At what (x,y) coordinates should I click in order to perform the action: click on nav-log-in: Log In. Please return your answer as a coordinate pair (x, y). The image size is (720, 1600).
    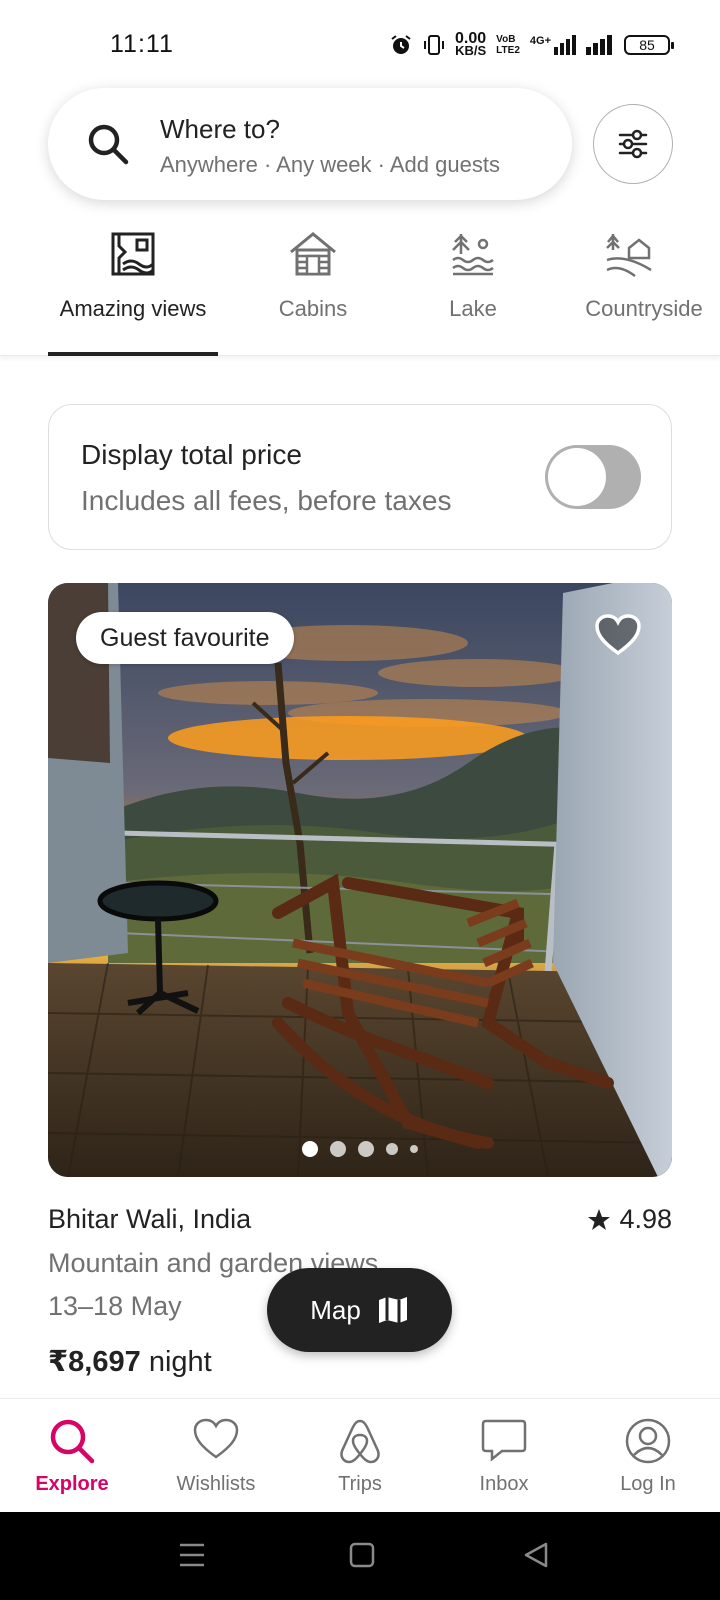
    Looking at the image, I should click on (648, 1456).